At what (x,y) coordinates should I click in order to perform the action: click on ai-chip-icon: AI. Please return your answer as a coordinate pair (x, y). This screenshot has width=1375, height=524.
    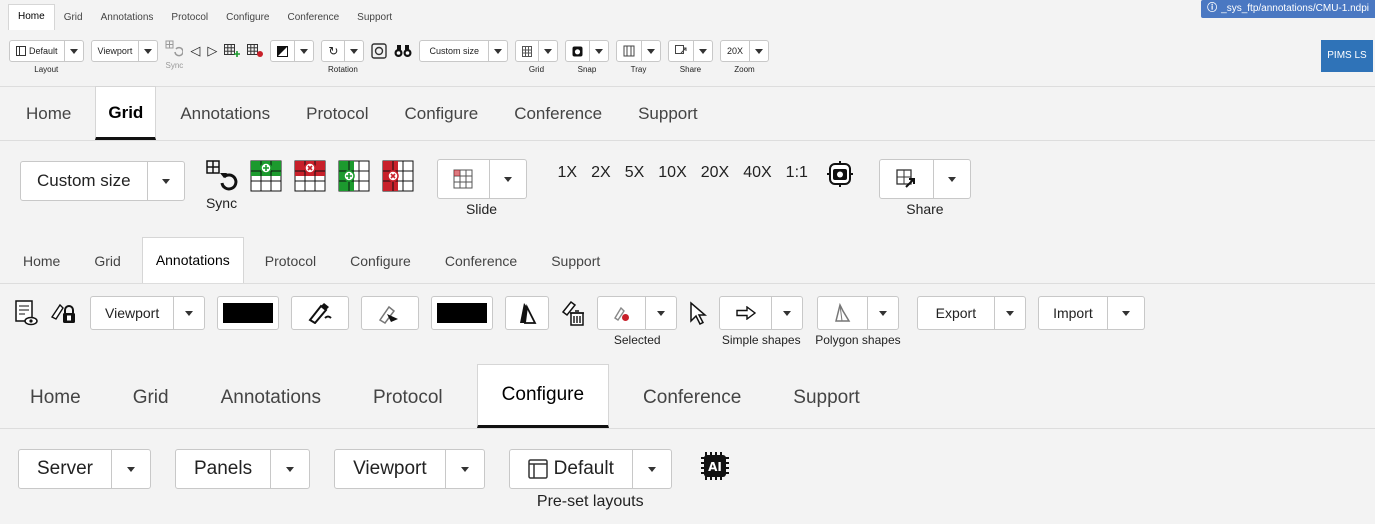
    Looking at the image, I should click on (715, 469).